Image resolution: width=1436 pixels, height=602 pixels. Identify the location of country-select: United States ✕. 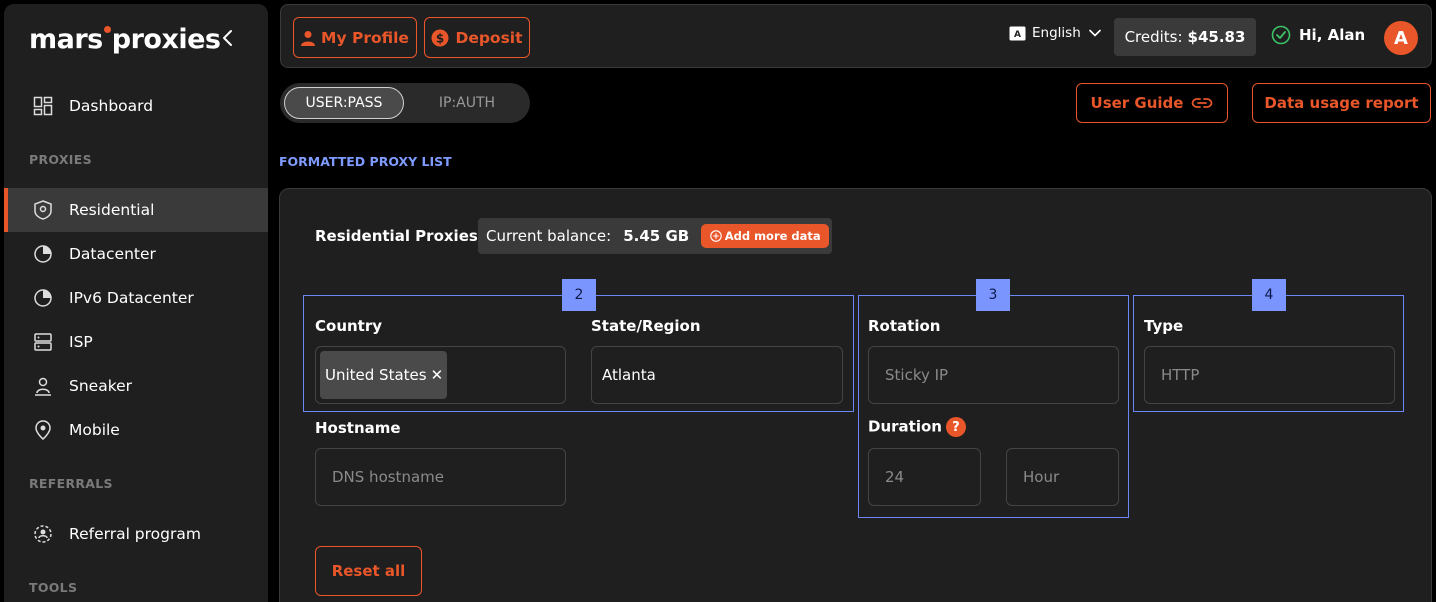
(440, 375).